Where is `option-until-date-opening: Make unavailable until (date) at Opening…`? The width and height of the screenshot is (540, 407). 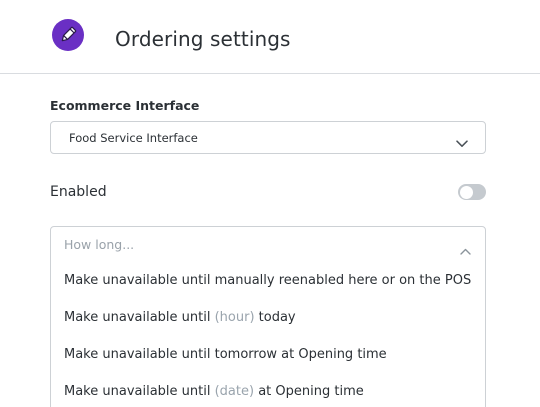 option-until-date-opening: Make unavailable until (date) at Opening… is located at coordinates (214, 391).